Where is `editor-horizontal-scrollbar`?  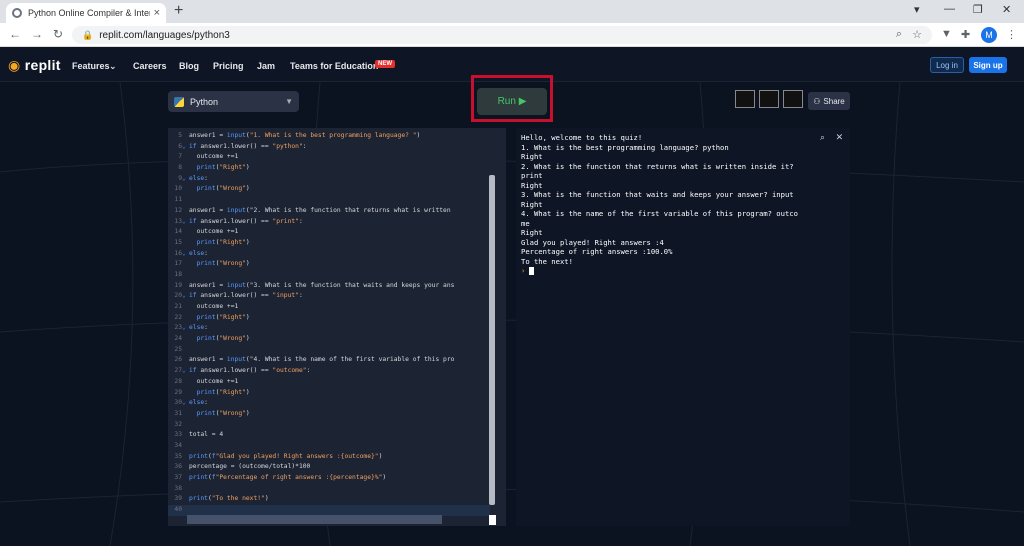
editor-horizontal-scrollbar is located at coordinates (314, 519).